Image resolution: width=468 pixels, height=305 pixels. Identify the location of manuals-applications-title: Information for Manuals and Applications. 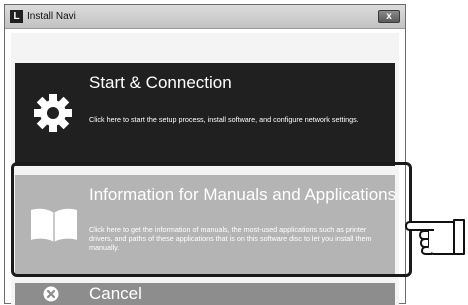
(243, 194).